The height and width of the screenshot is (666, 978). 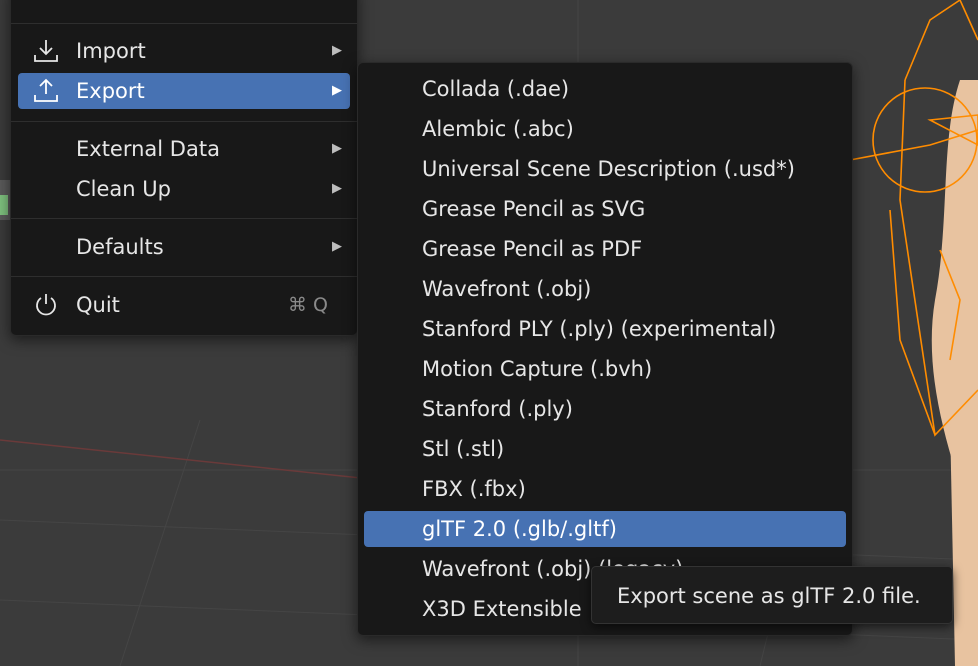 What do you see at coordinates (605, 89) in the screenshot?
I see `export-item-collada: Collada (.dae)` at bounding box center [605, 89].